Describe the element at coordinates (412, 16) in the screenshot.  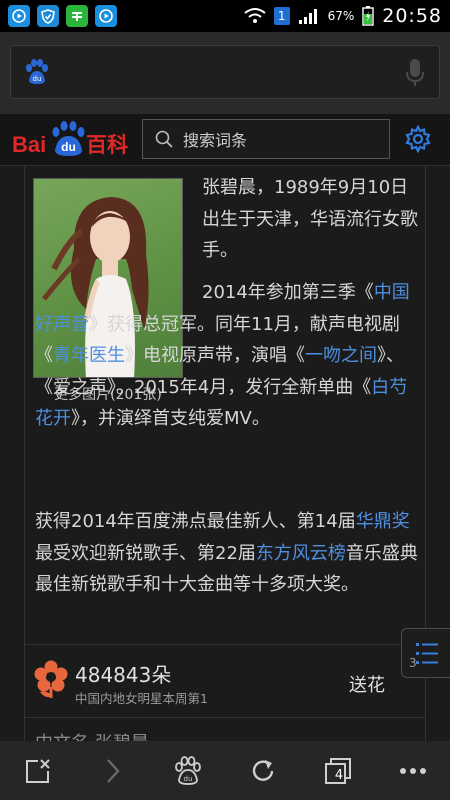
I see `clock: 20:58` at that location.